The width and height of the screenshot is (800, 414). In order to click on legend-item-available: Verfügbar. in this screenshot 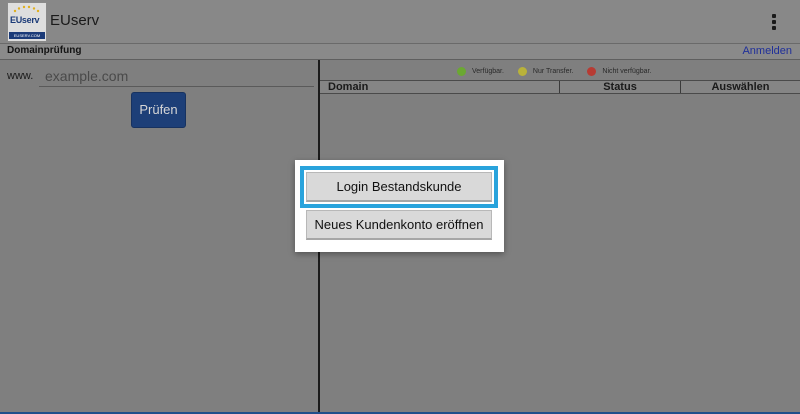, I will do `click(480, 71)`.